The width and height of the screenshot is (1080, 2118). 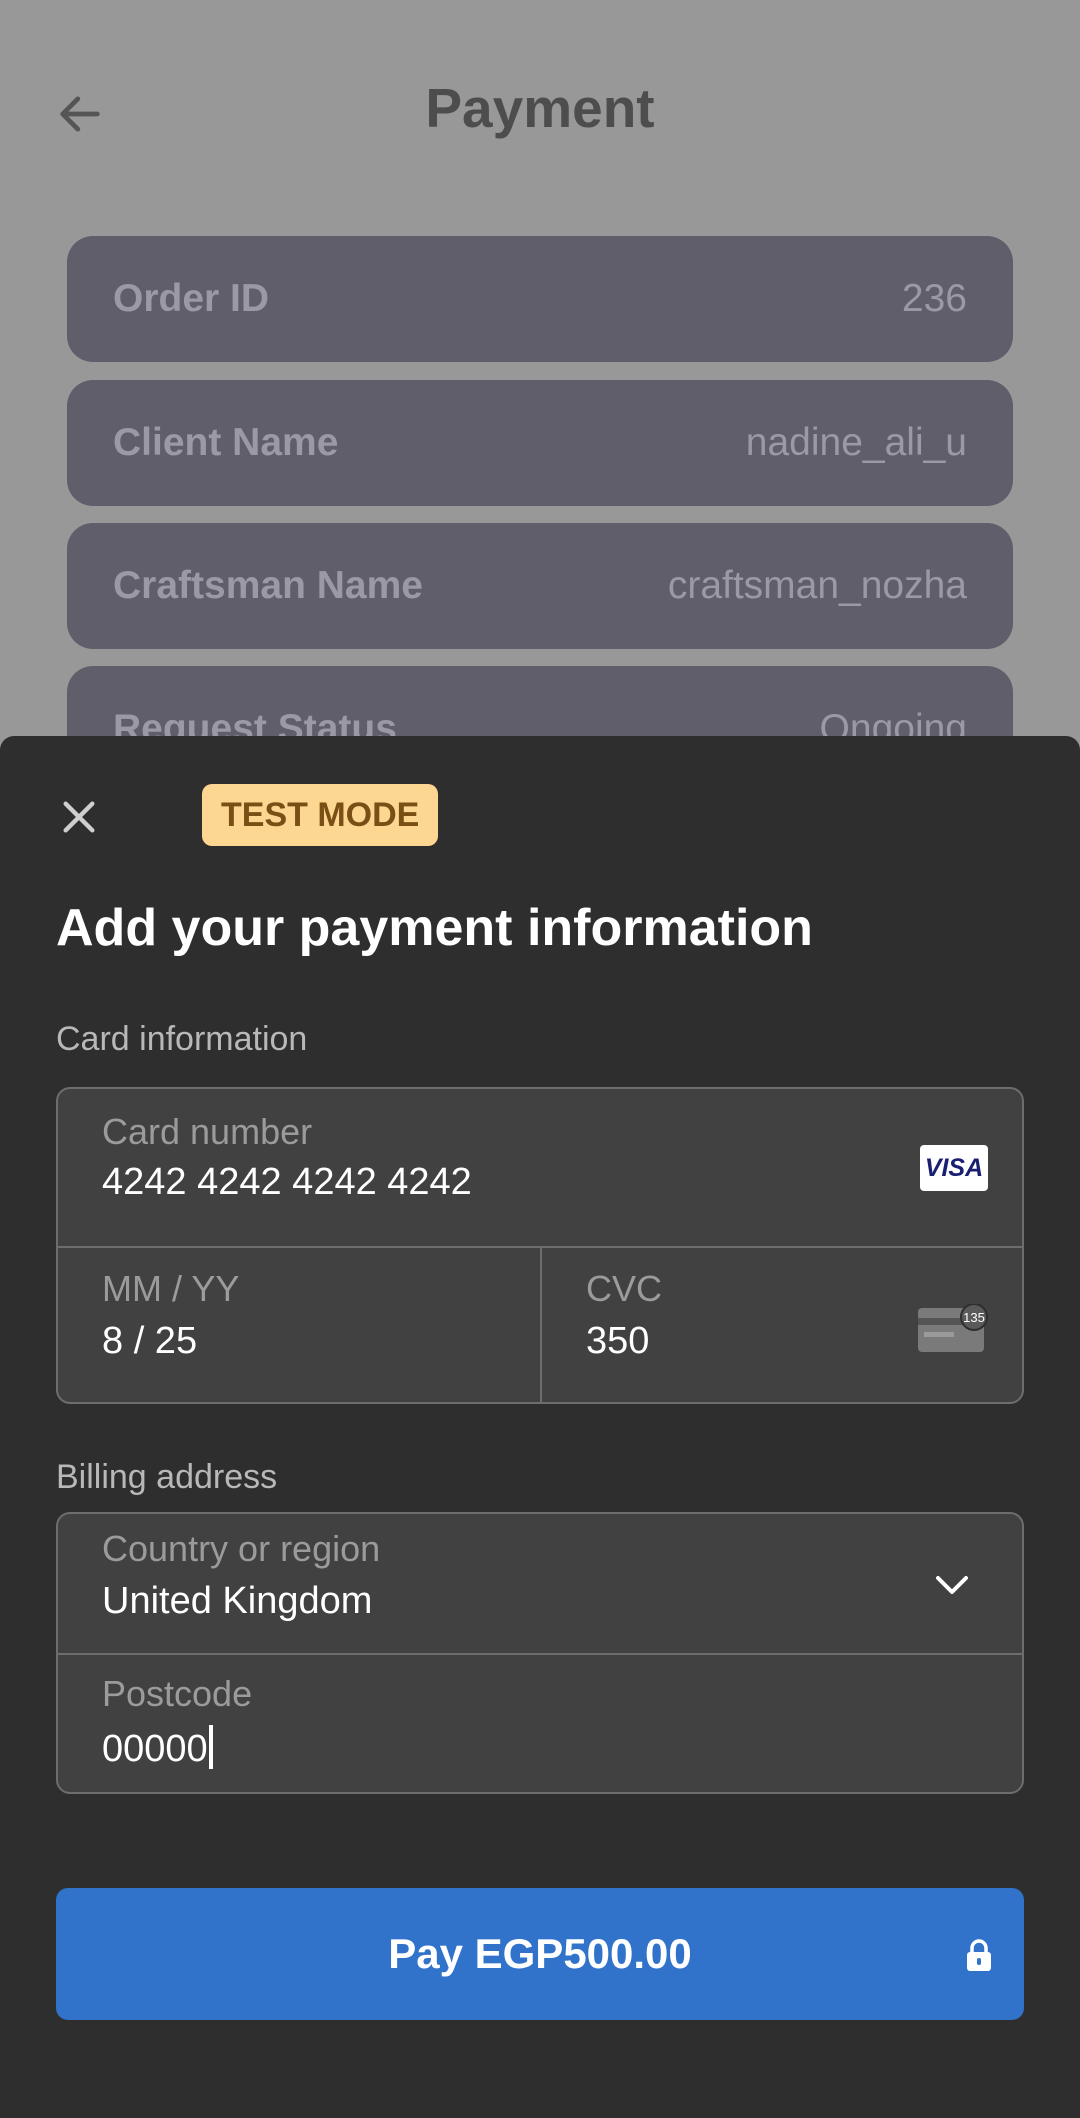 What do you see at coordinates (241, 1548) in the screenshot?
I see `country-label: Country or region` at bounding box center [241, 1548].